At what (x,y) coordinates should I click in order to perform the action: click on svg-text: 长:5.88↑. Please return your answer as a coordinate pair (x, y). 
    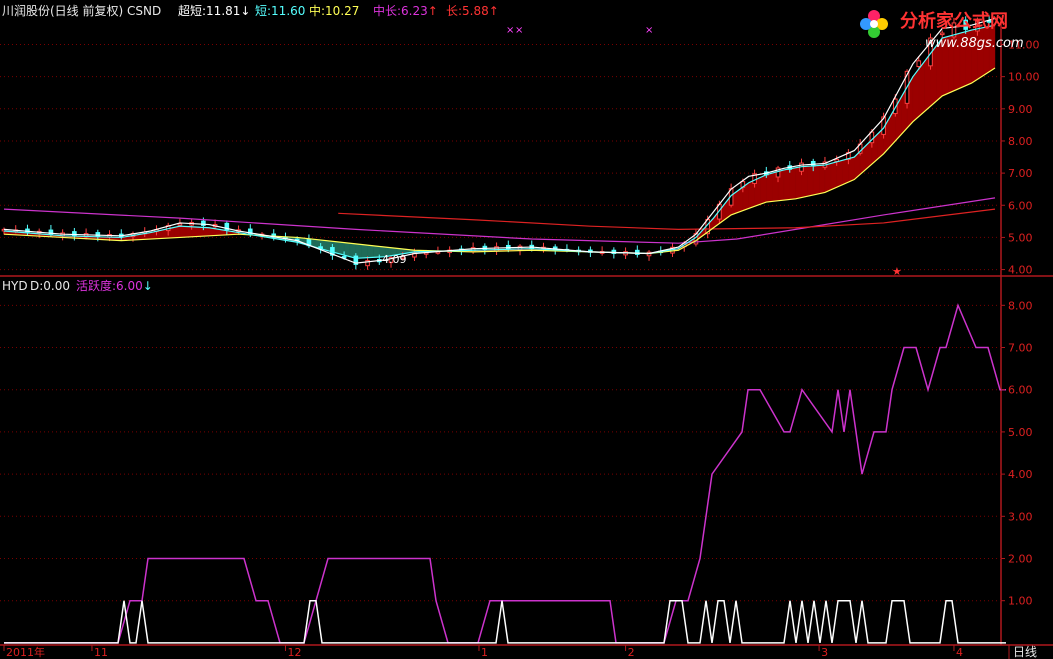
    Looking at the image, I should click on (472, 11).